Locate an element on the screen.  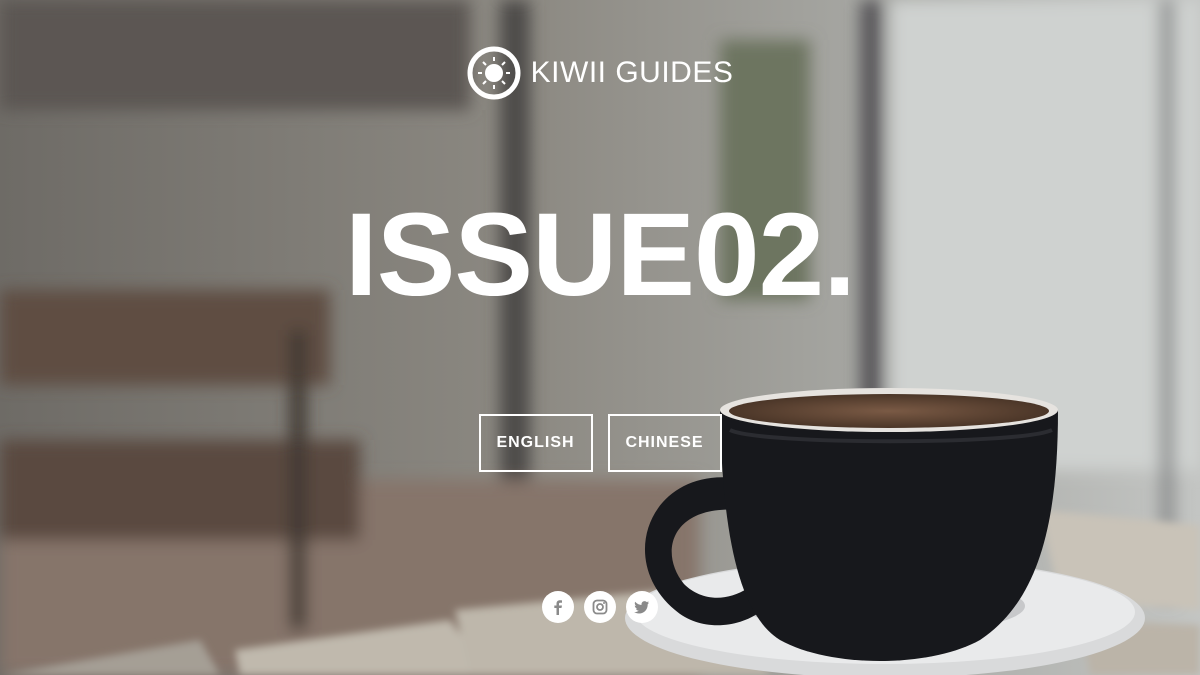
brand-header: KIWII GUIDES is located at coordinates (600, 73).